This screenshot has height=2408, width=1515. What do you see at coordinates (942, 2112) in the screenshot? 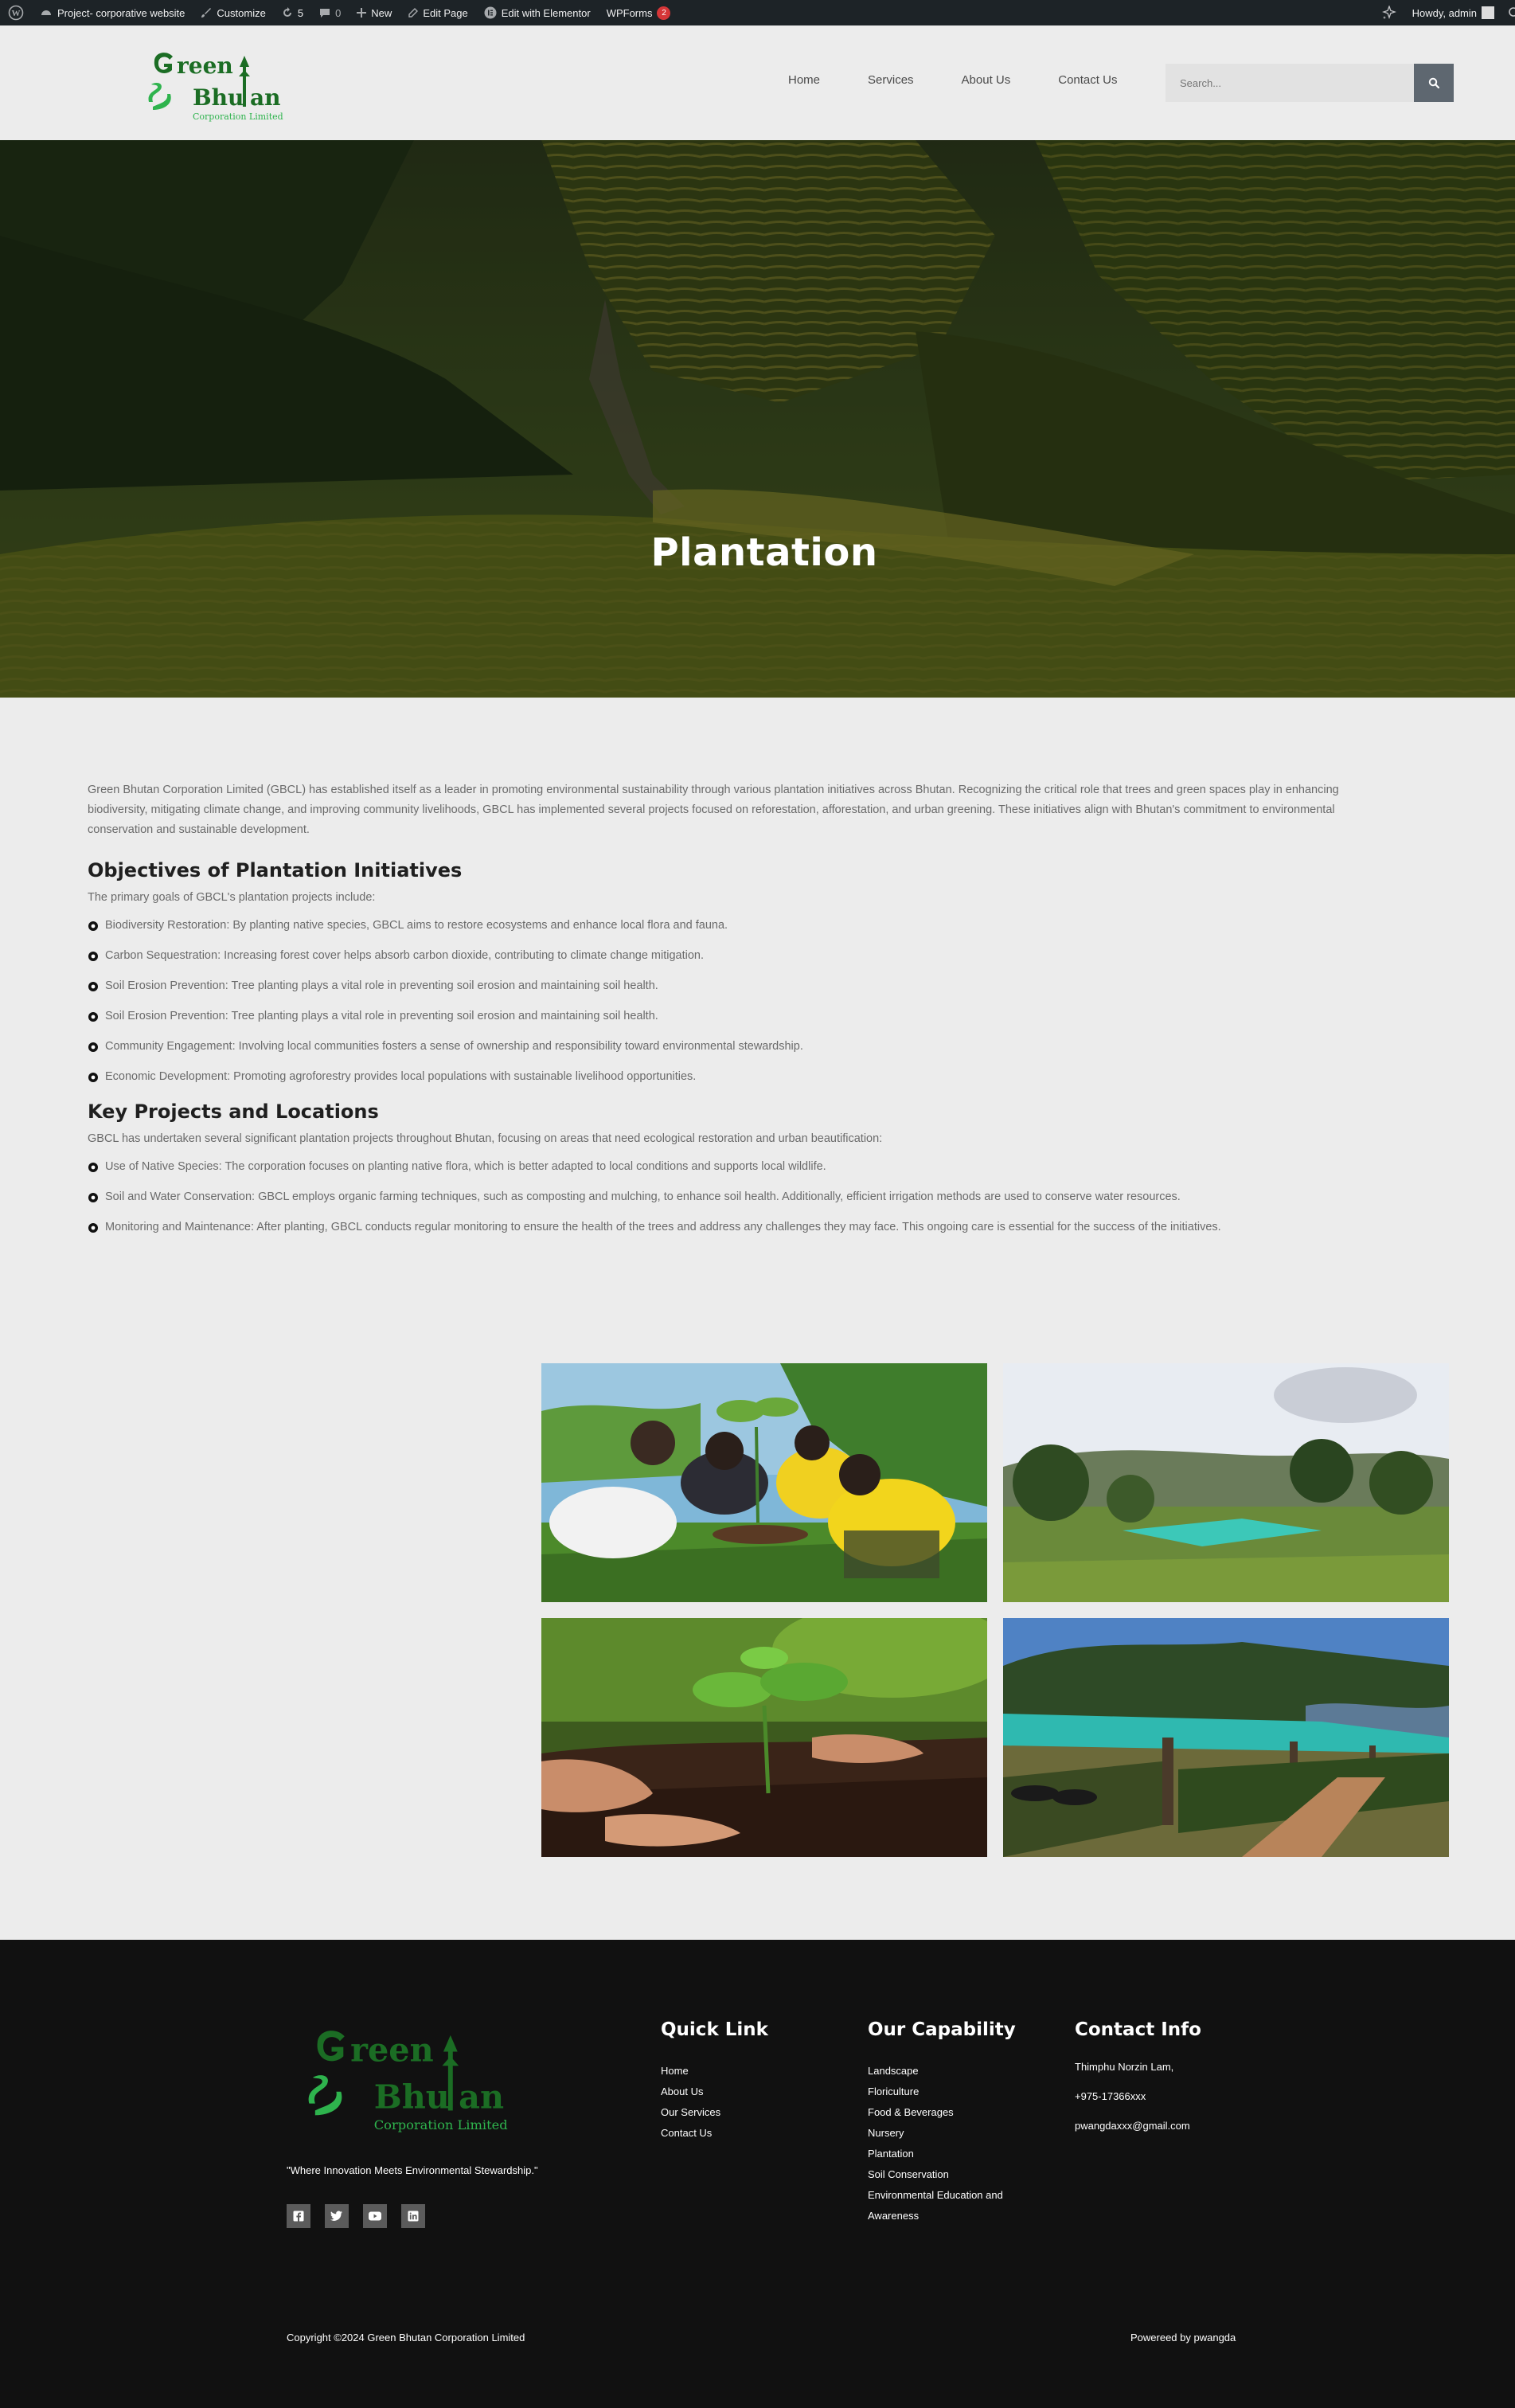
I see `capability-link: Food & Beverages` at bounding box center [942, 2112].